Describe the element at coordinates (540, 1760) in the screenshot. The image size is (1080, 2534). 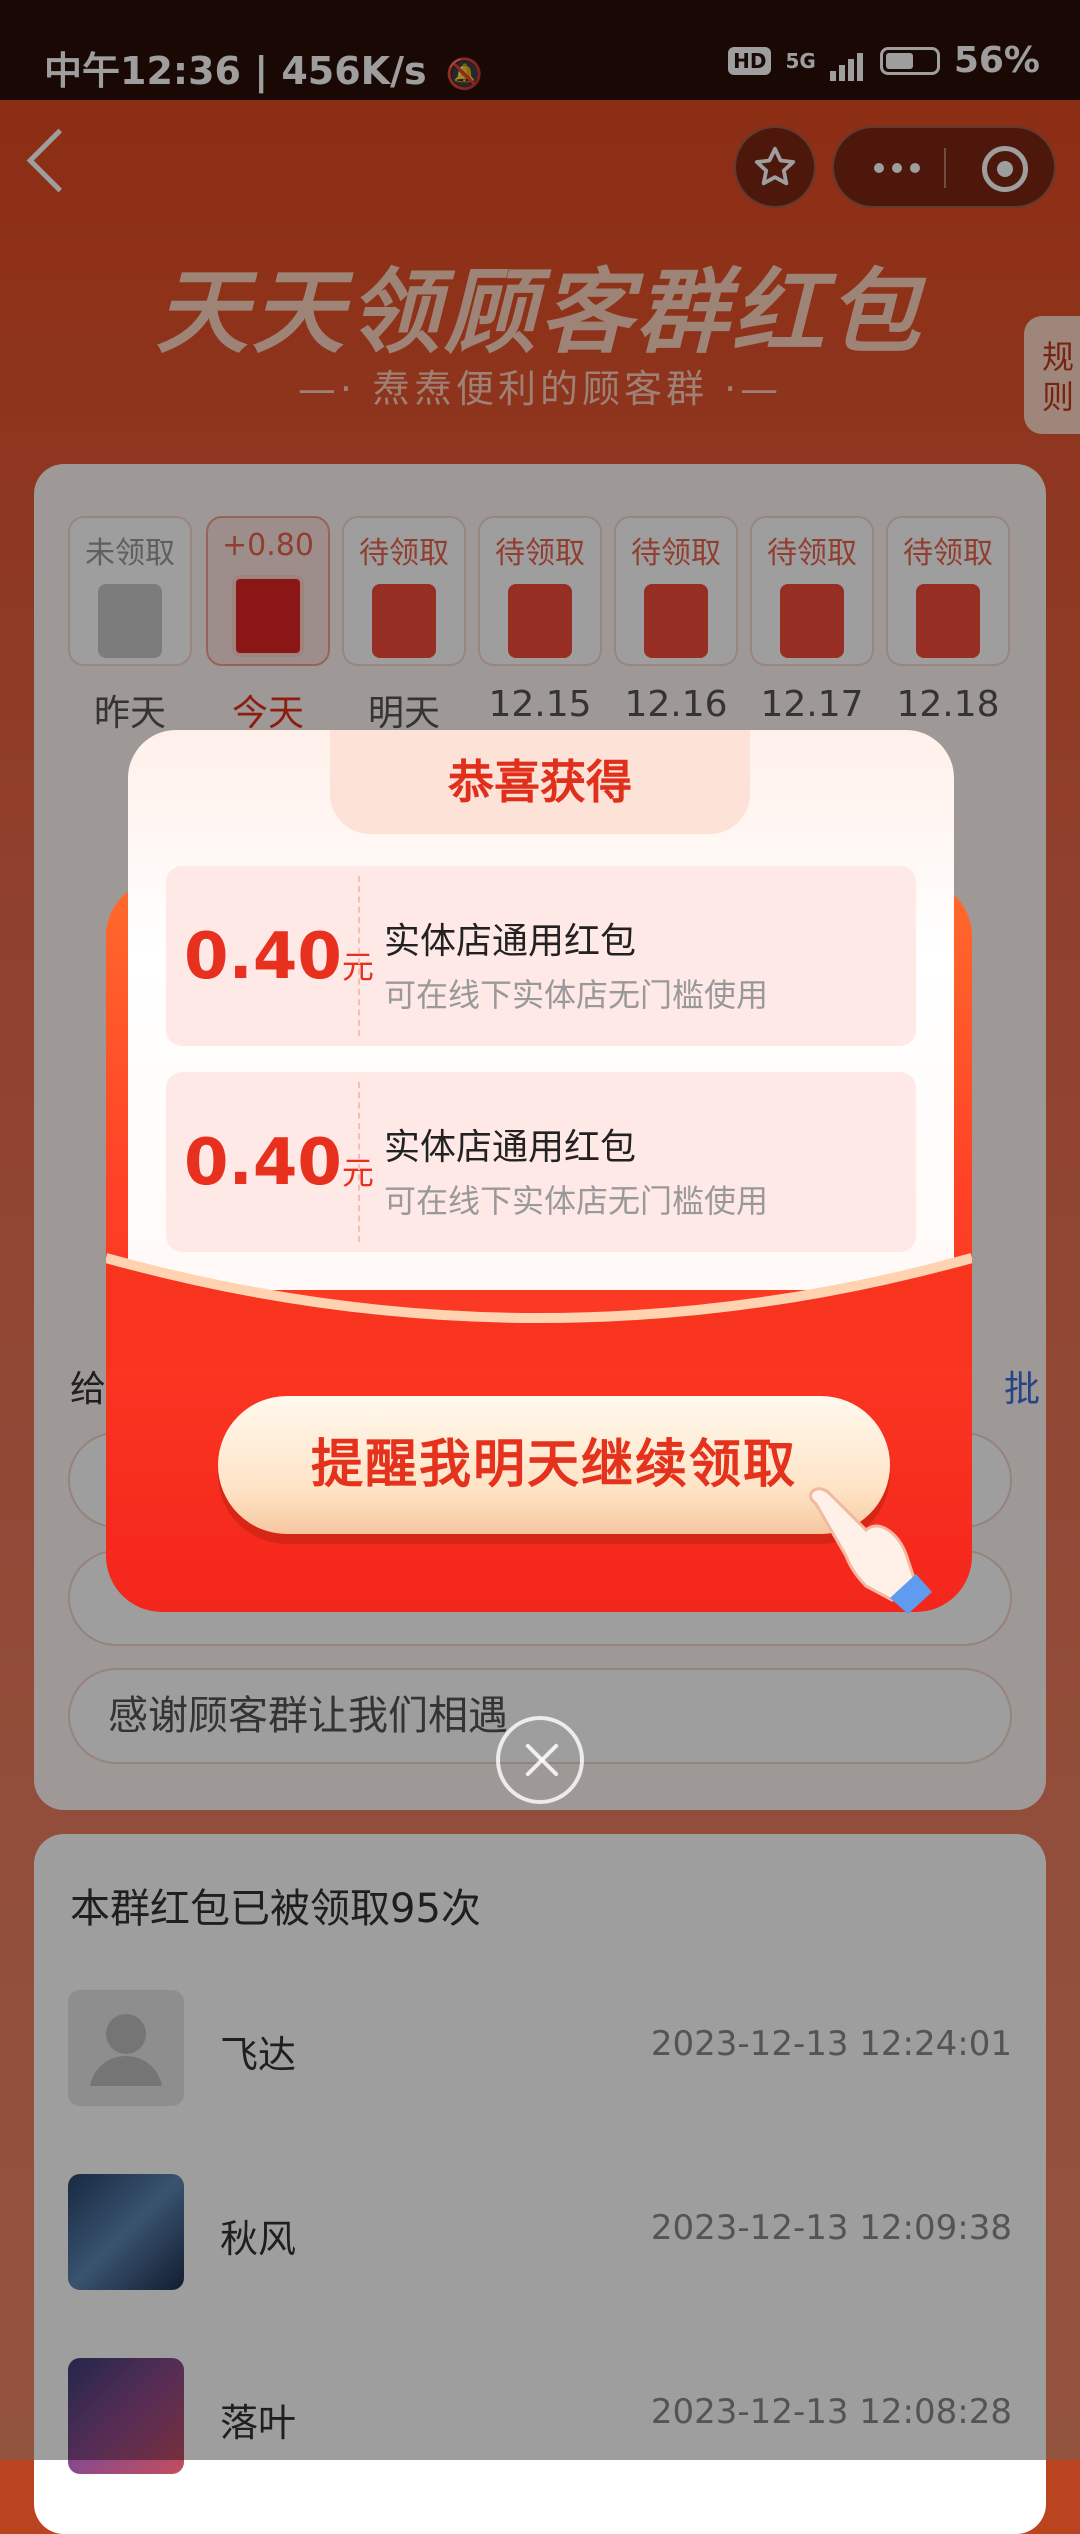
I see `close-modal-icon` at that location.